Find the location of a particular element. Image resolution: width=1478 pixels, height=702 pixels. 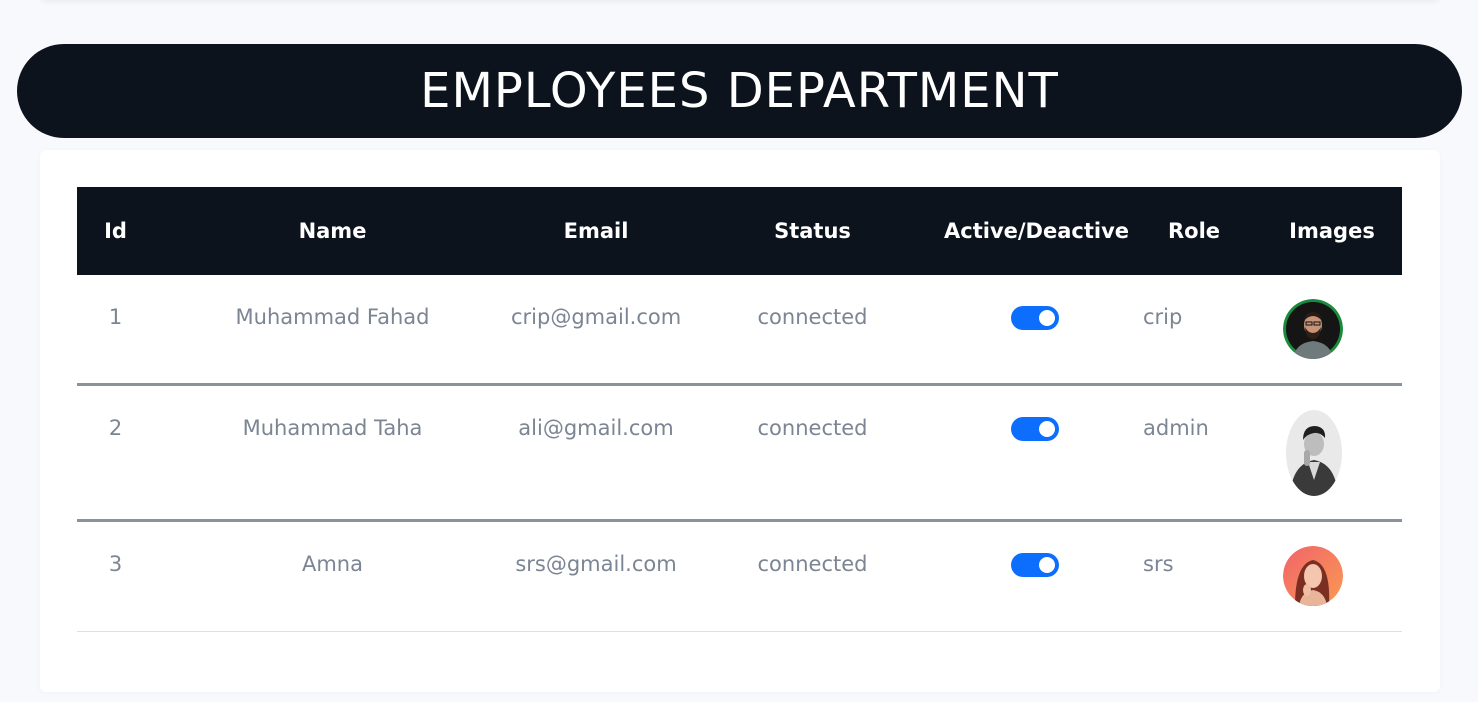

name-text: Amna is located at coordinates (332, 564).